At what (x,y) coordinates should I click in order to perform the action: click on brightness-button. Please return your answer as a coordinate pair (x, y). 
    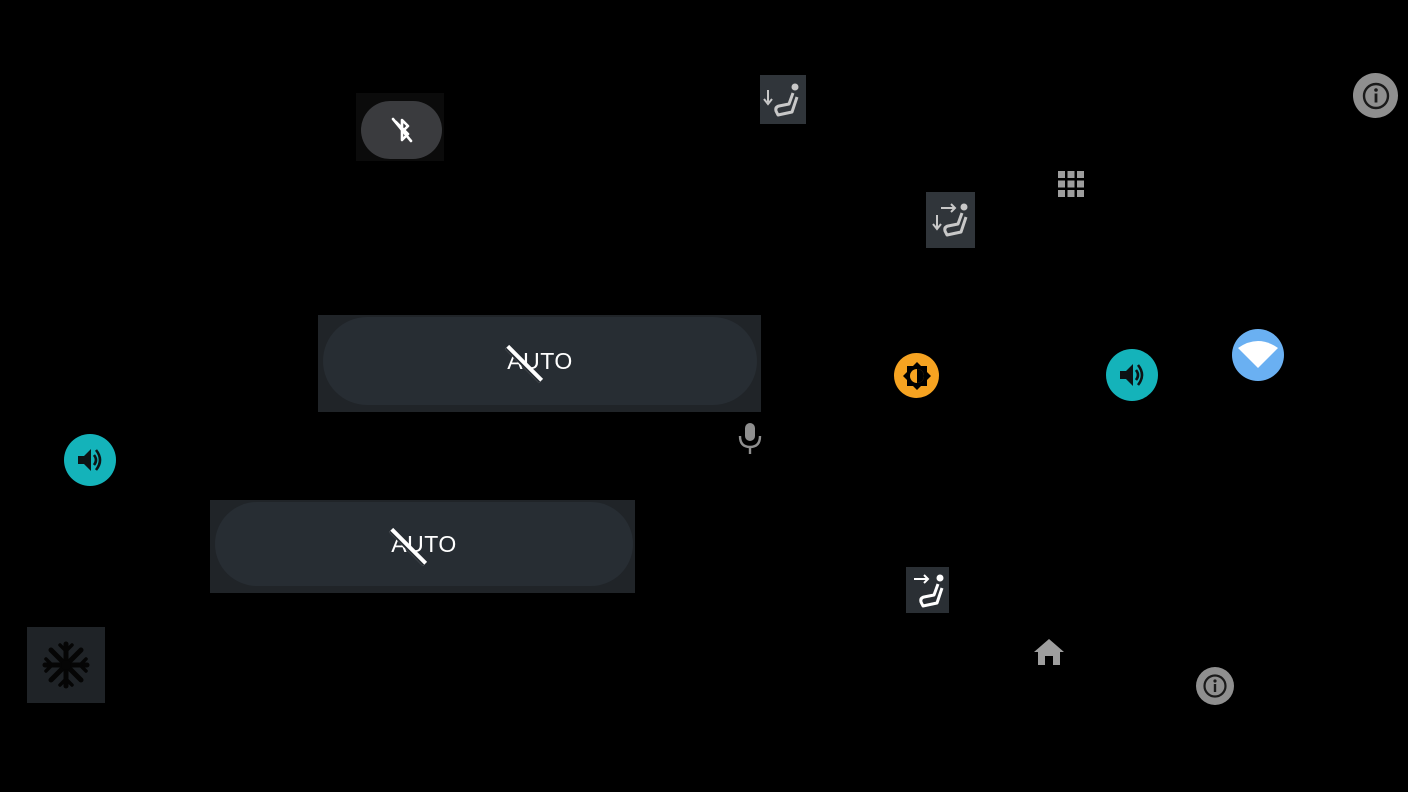
    Looking at the image, I should click on (916, 375).